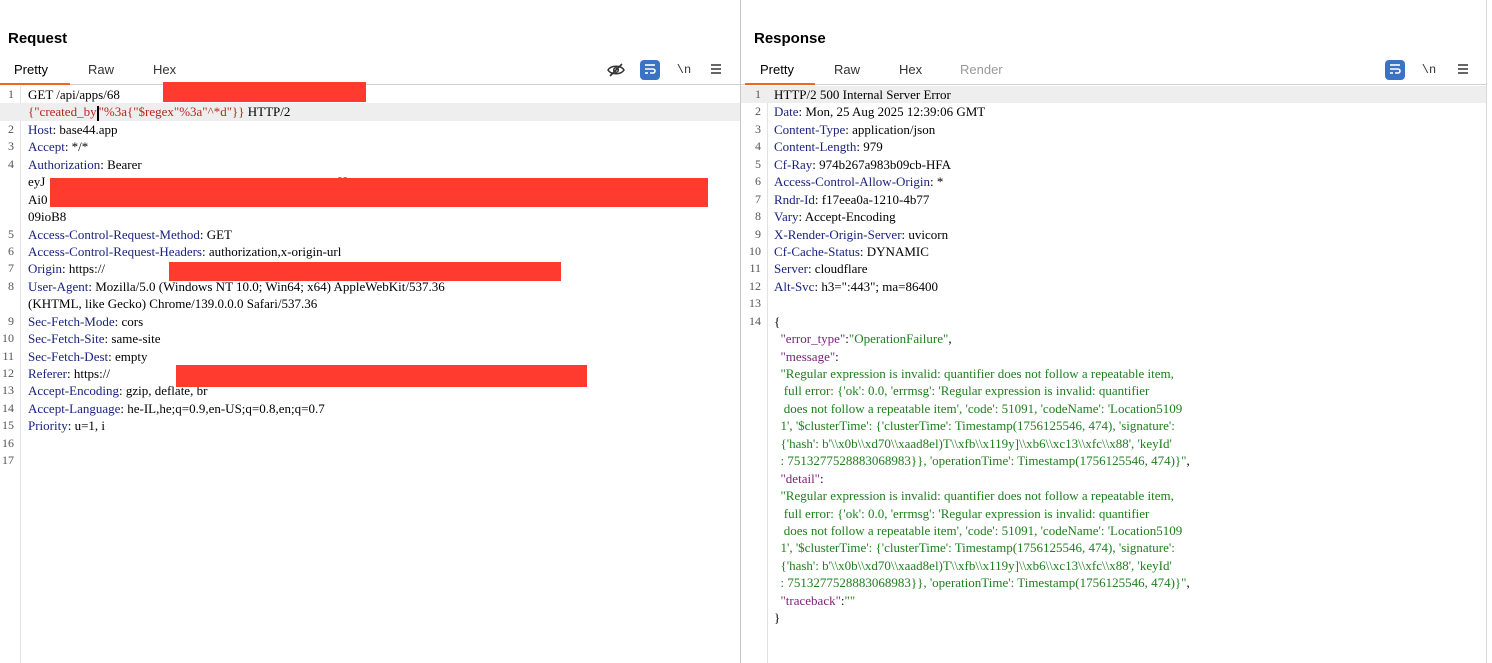 The height and width of the screenshot is (663, 1492). I want to click on hide-eye-icon, so click(616, 70).